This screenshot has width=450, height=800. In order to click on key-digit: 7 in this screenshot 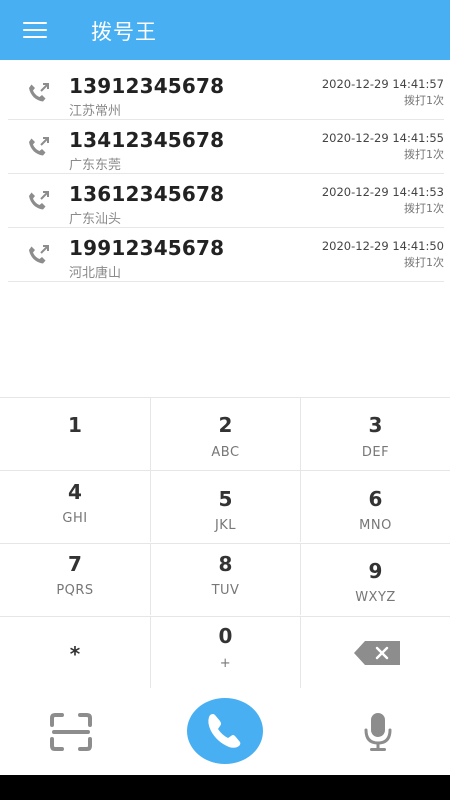, I will do `click(75, 564)`.